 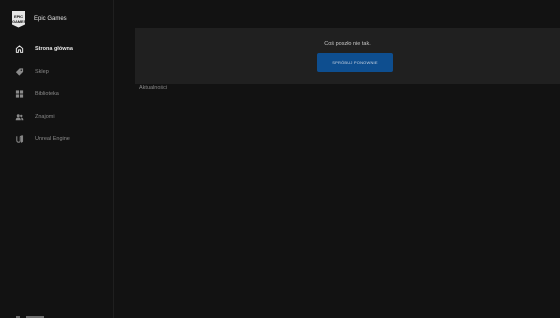 I want to click on sidebar-item-home: Strona główna, so click(x=57, y=49).